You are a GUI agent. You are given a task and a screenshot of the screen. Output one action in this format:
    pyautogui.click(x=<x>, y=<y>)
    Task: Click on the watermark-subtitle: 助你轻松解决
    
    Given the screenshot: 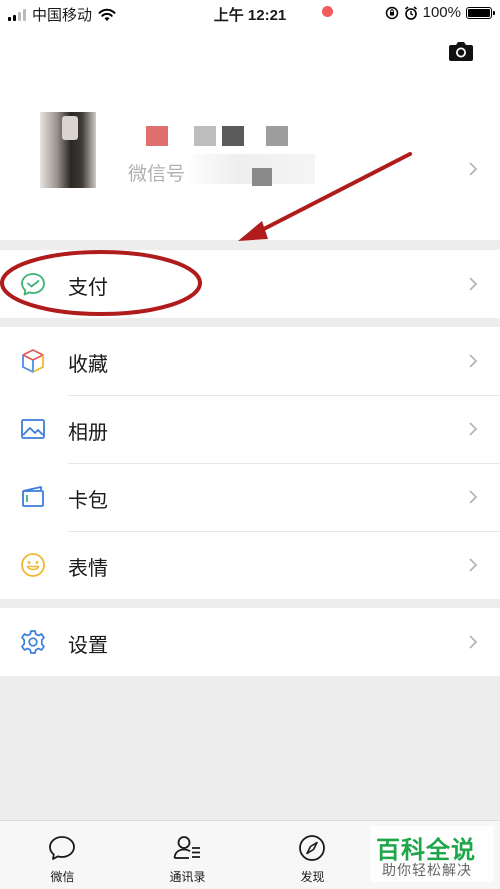 What is the action you would take?
    pyautogui.click(x=427, y=870)
    